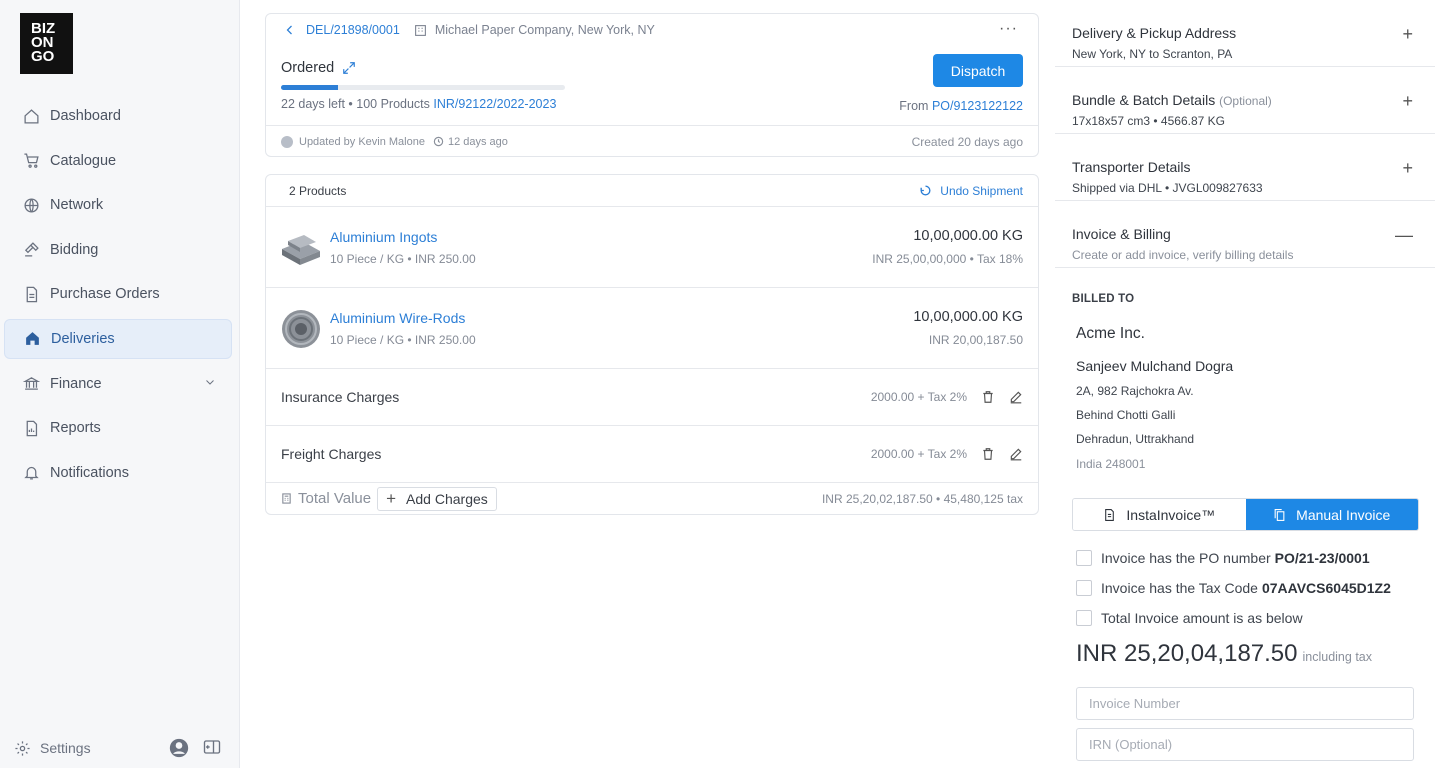  I want to click on bizongo-logo: BIZ ON GO, so click(46, 43).